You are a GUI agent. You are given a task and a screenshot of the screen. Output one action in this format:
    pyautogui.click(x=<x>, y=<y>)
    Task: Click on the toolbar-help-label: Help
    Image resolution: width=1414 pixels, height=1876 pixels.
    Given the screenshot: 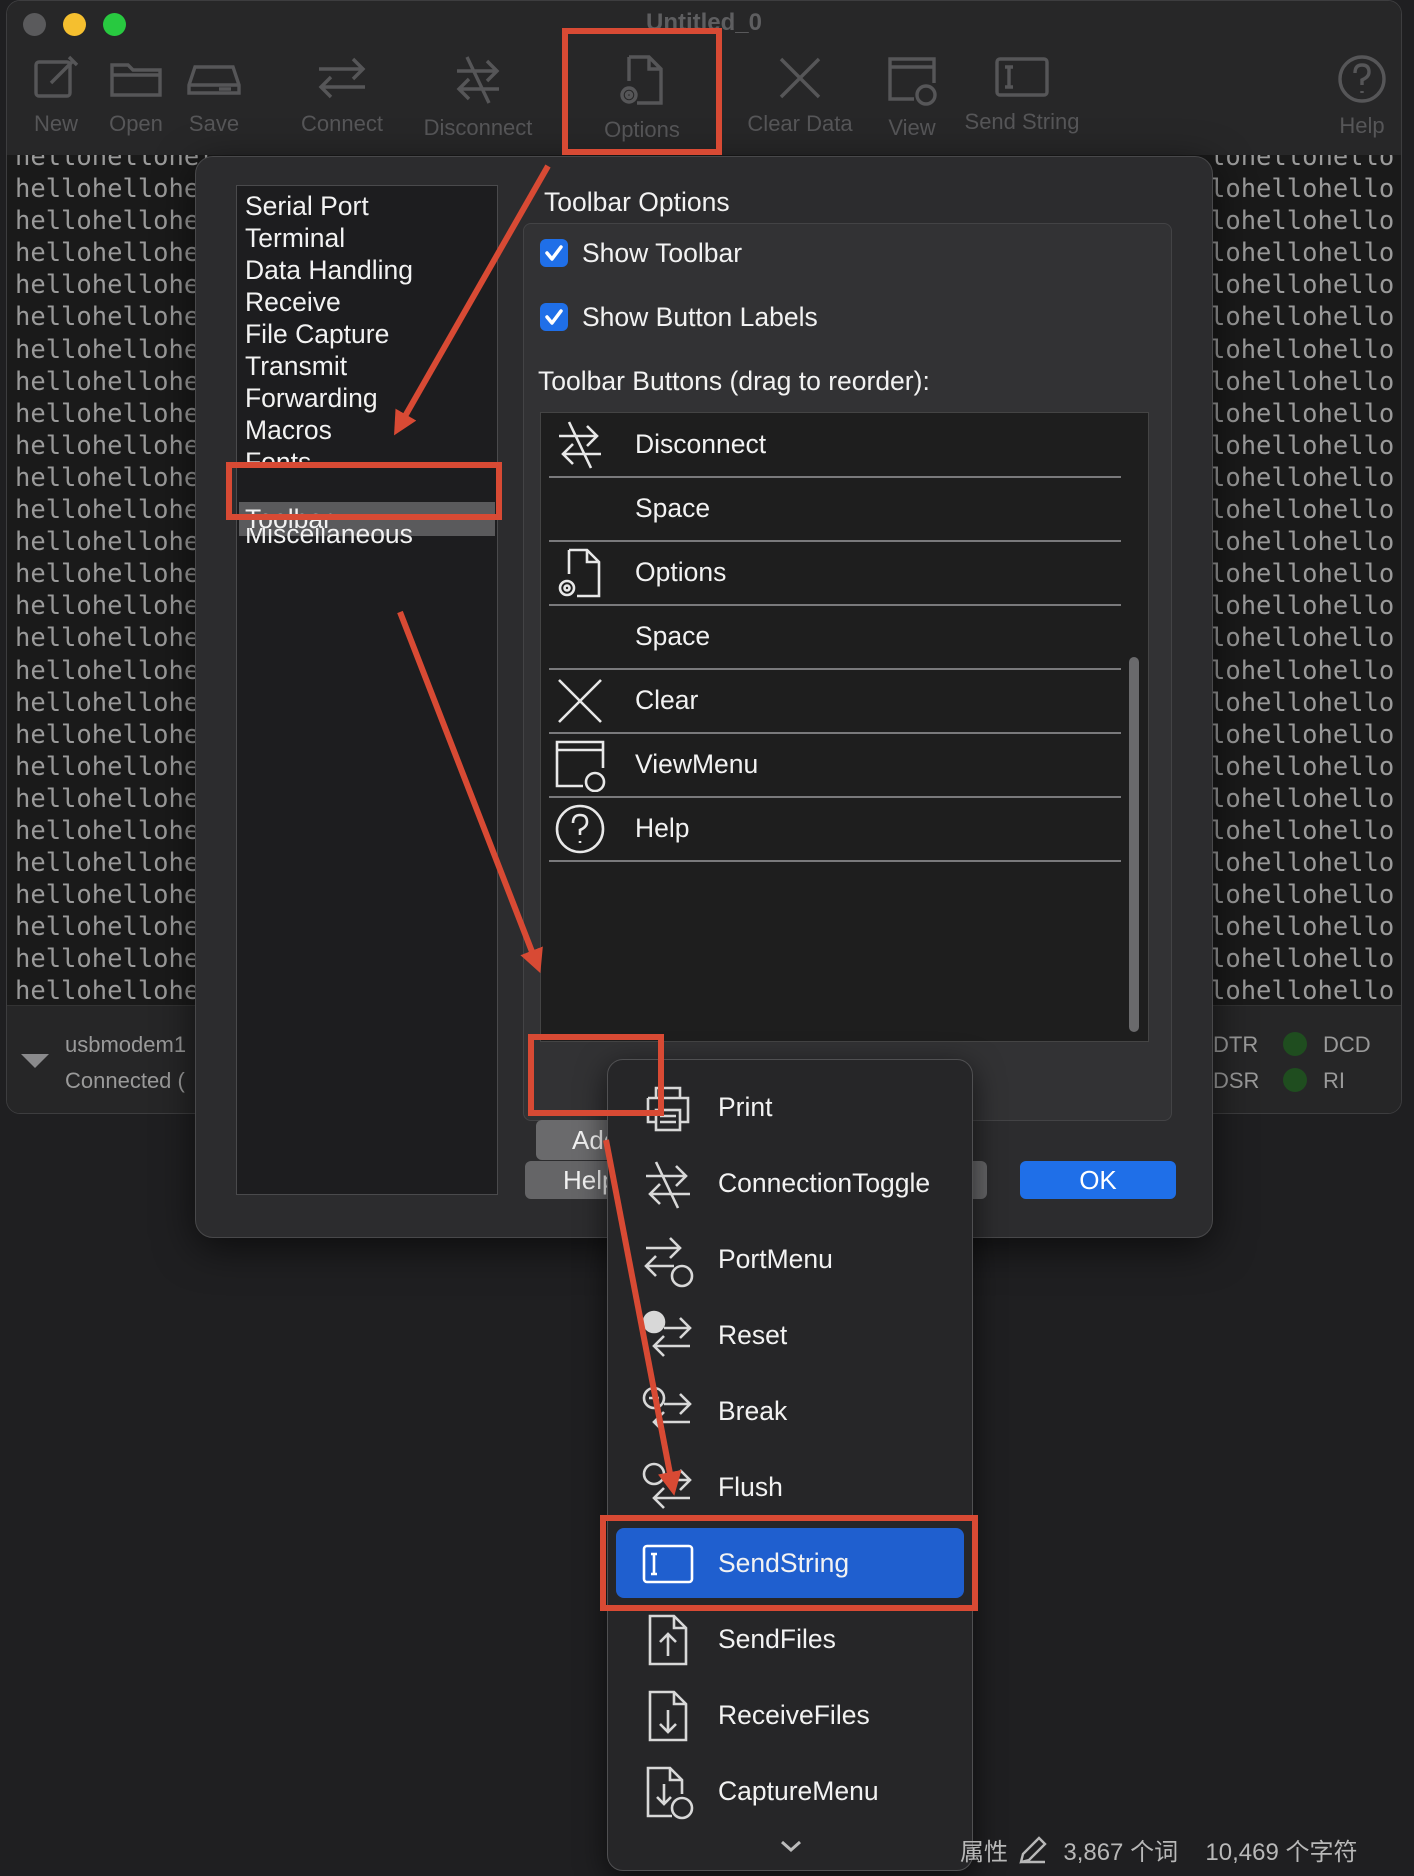 What is the action you would take?
    pyautogui.click(x=1362, y=125)
    